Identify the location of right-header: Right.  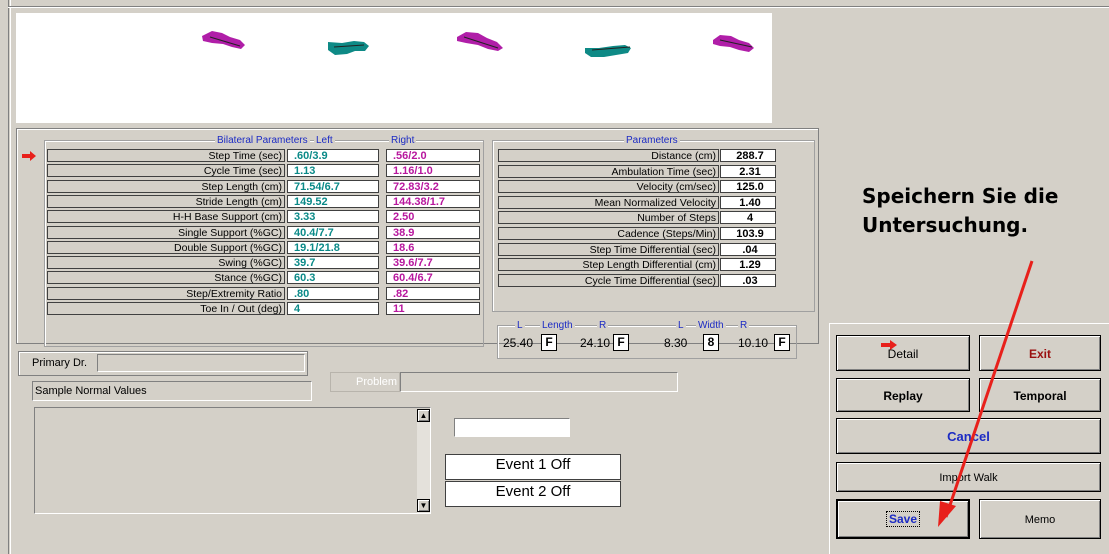
(403, 140).